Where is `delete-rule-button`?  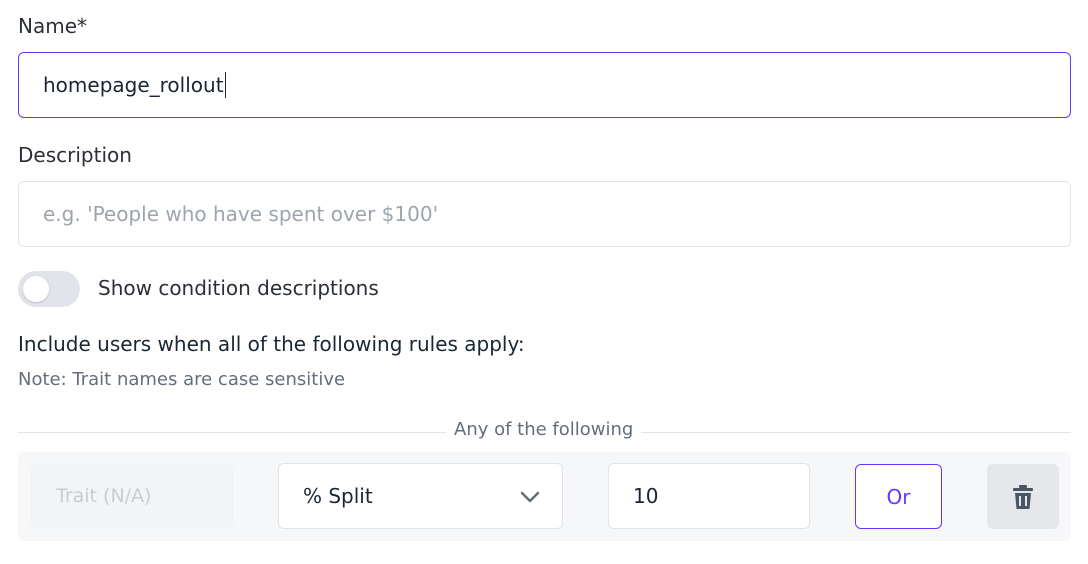 delete-rule-button is located at coordinates (1023, 496).